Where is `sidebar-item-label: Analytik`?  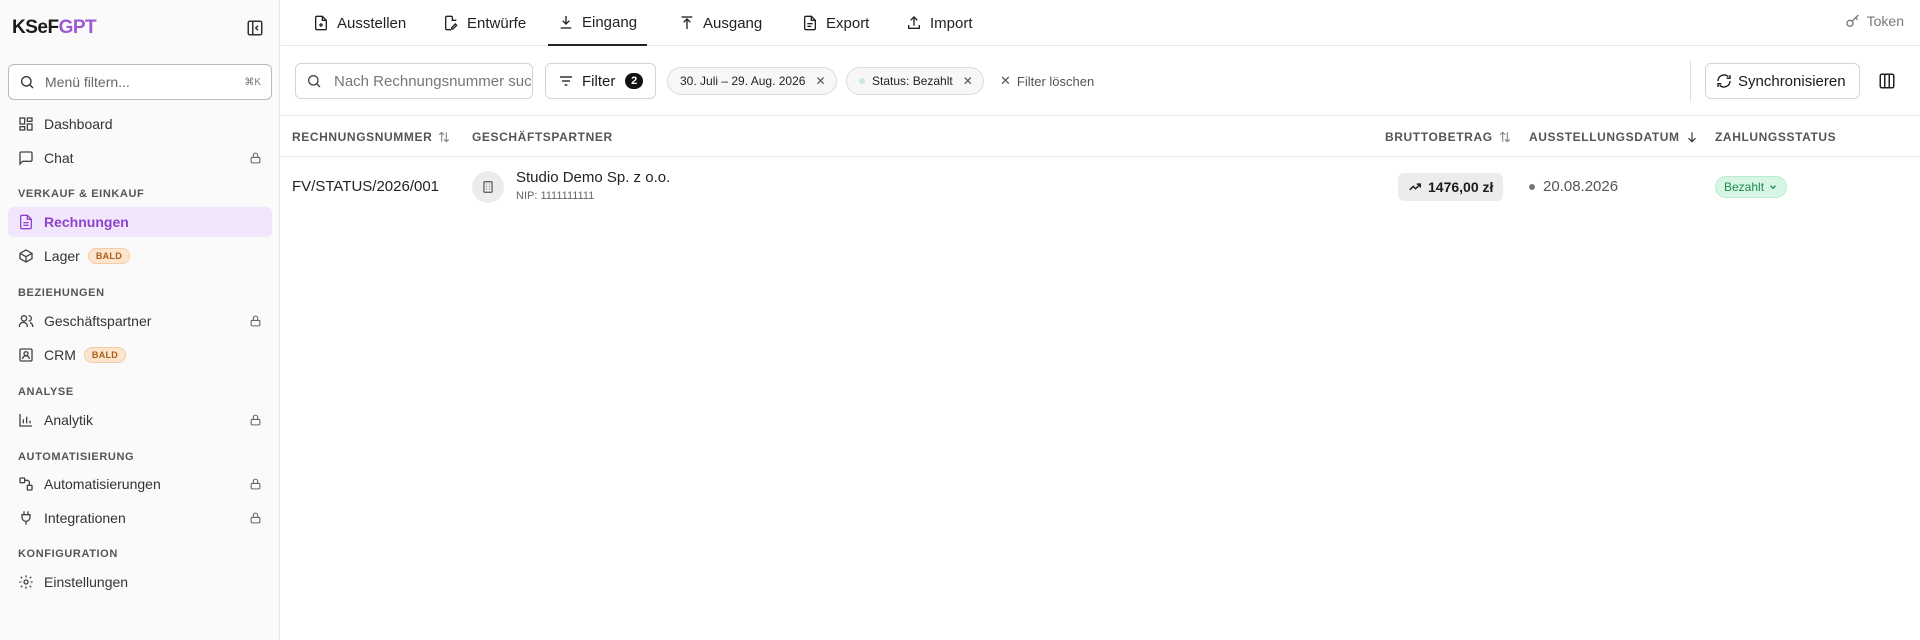 sidebar-item-label: Analytik is located at coordinates (69, 420).